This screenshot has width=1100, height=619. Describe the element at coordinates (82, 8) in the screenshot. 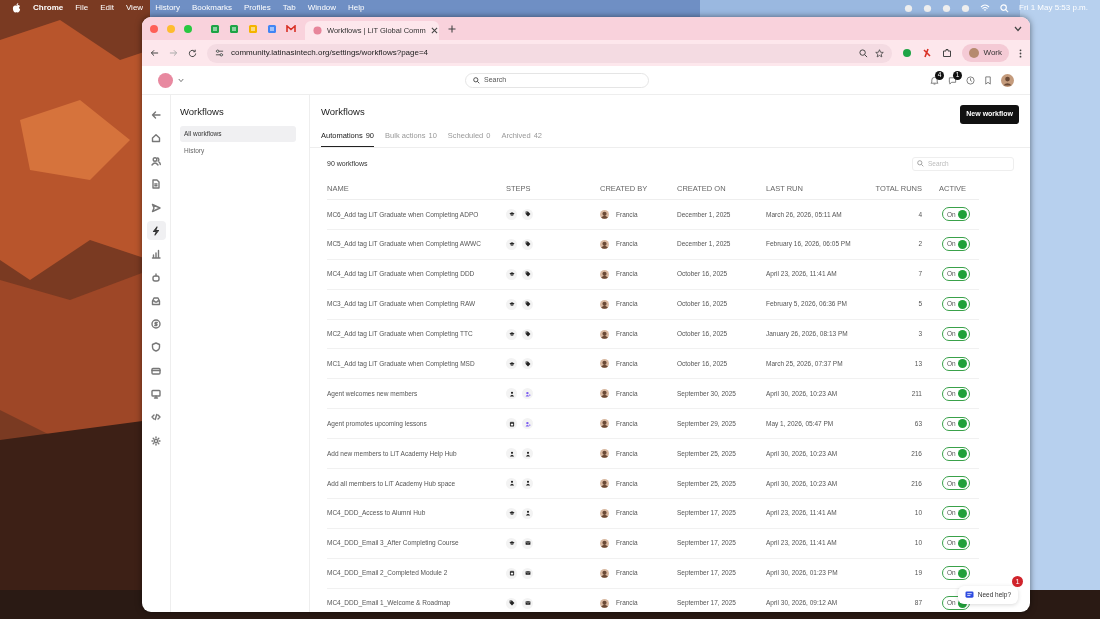

I see `menu-item: File` at that location.